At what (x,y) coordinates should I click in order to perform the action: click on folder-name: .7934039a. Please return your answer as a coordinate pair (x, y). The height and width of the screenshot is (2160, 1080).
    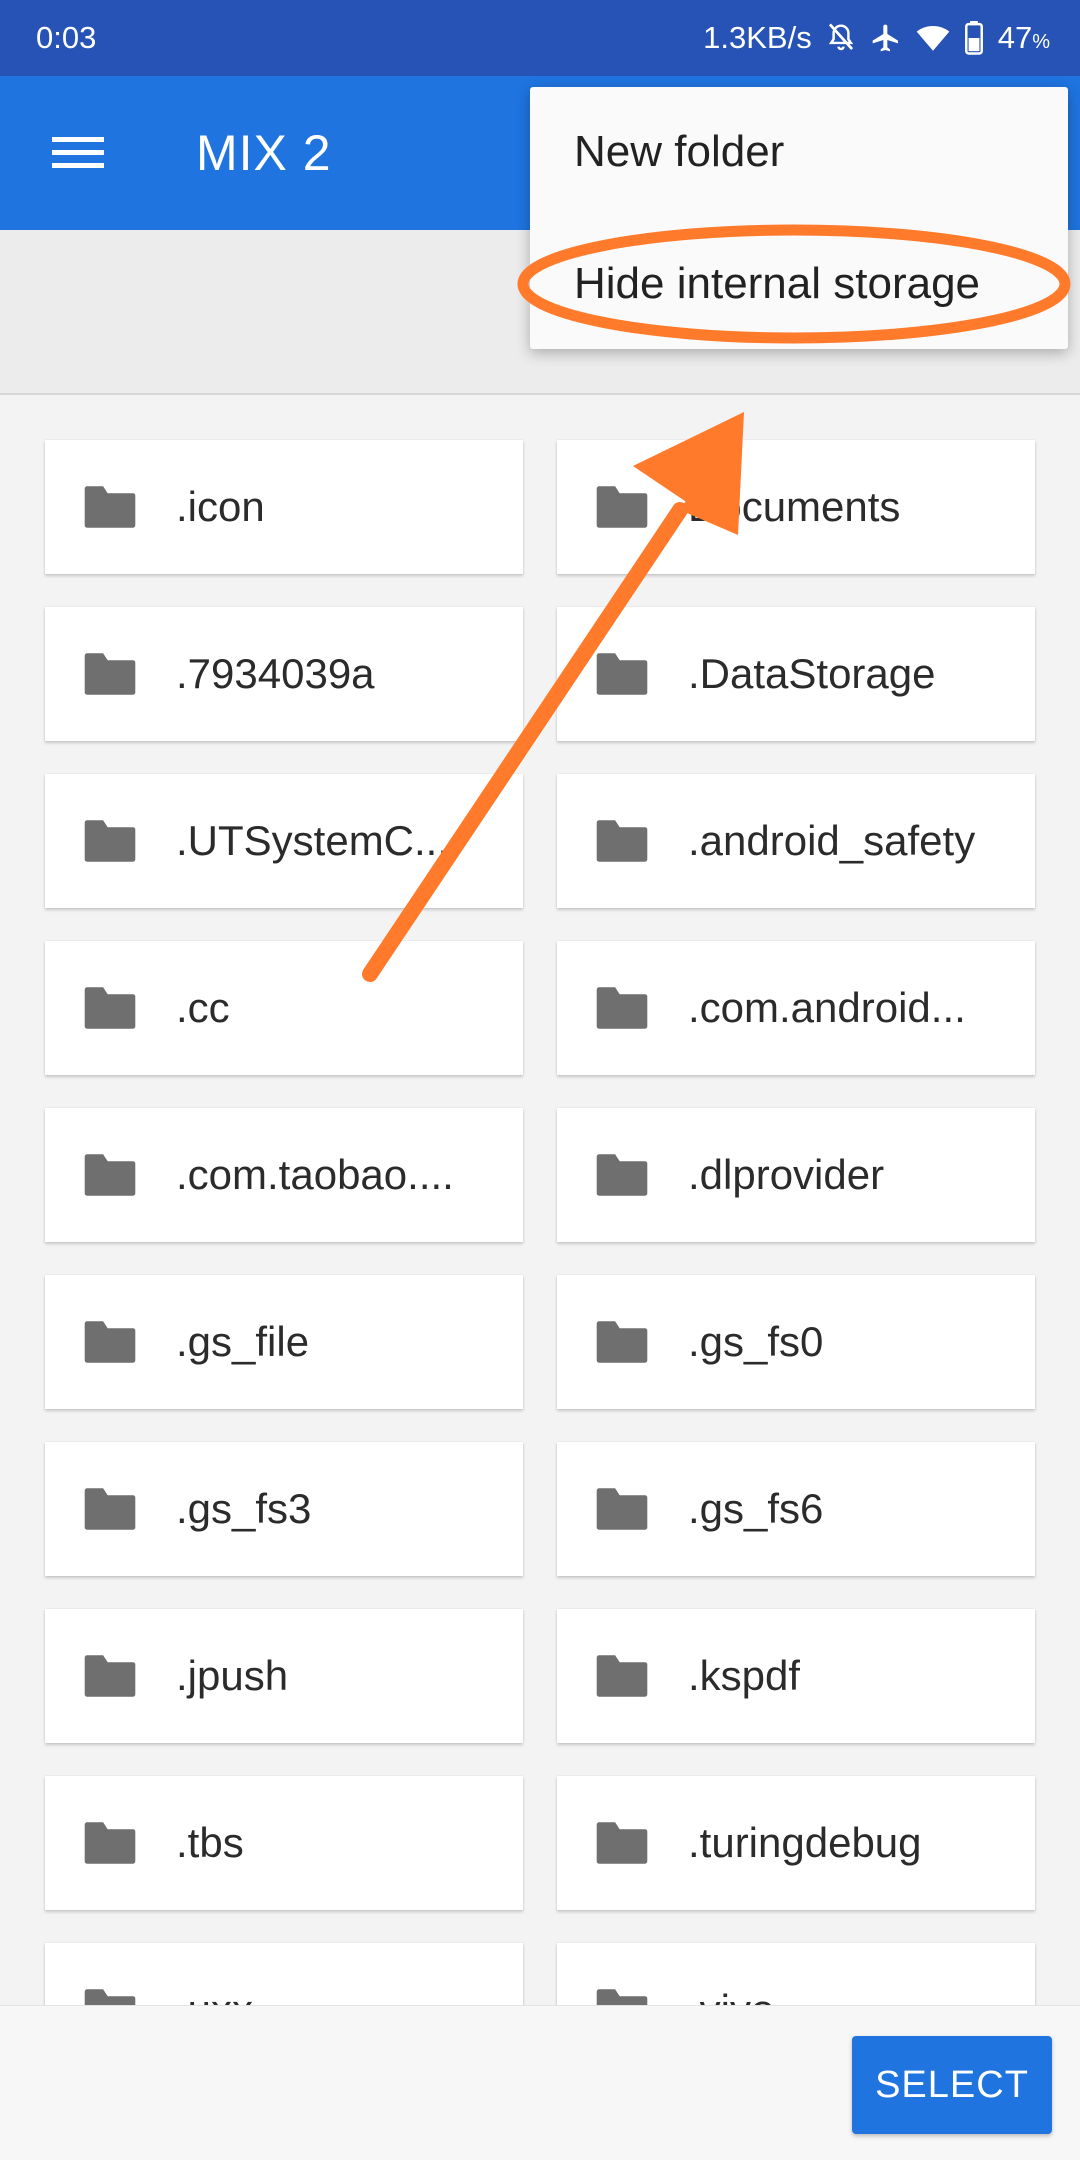
    Looking at the image, I should click on (275, 673).